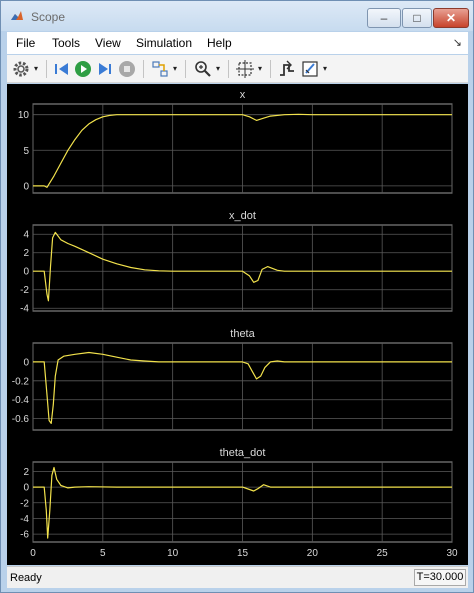 This screenshot has height=593, width=474. I want to click on stop-icon, so click(127, 69).